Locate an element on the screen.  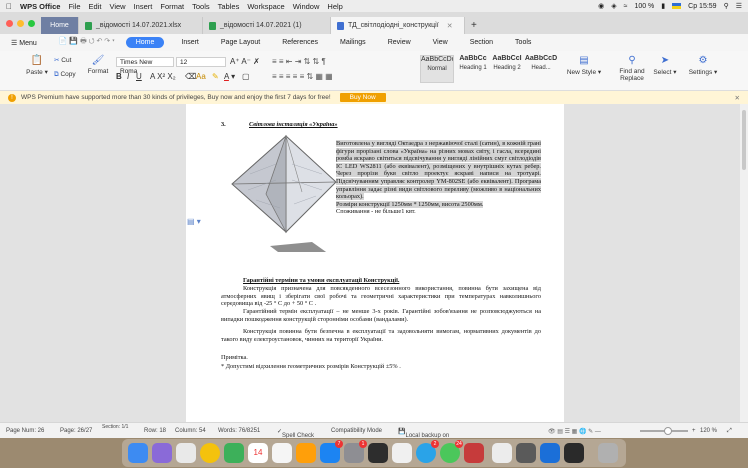
ribbon-tab-page-layout: Page Layout is located at coordinates (240, 42).